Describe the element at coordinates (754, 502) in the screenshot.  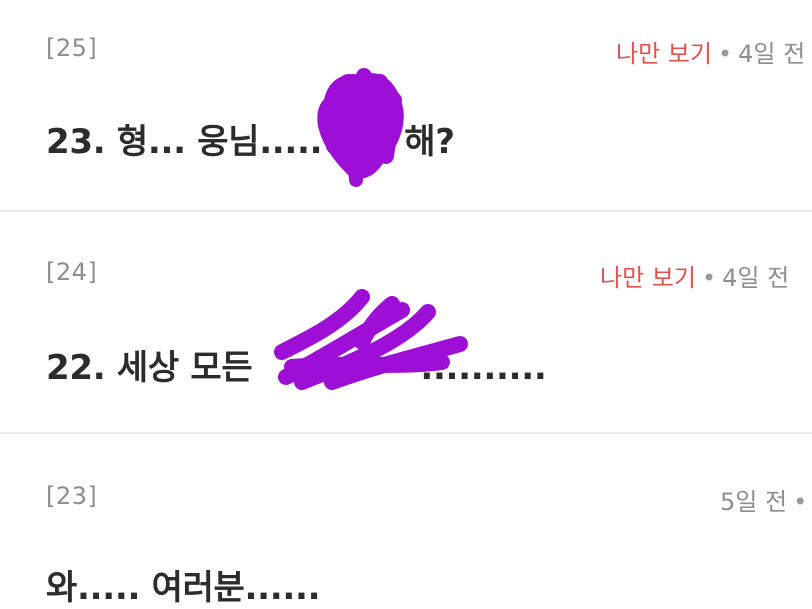
I see `post-time: 5일 전` at that location.